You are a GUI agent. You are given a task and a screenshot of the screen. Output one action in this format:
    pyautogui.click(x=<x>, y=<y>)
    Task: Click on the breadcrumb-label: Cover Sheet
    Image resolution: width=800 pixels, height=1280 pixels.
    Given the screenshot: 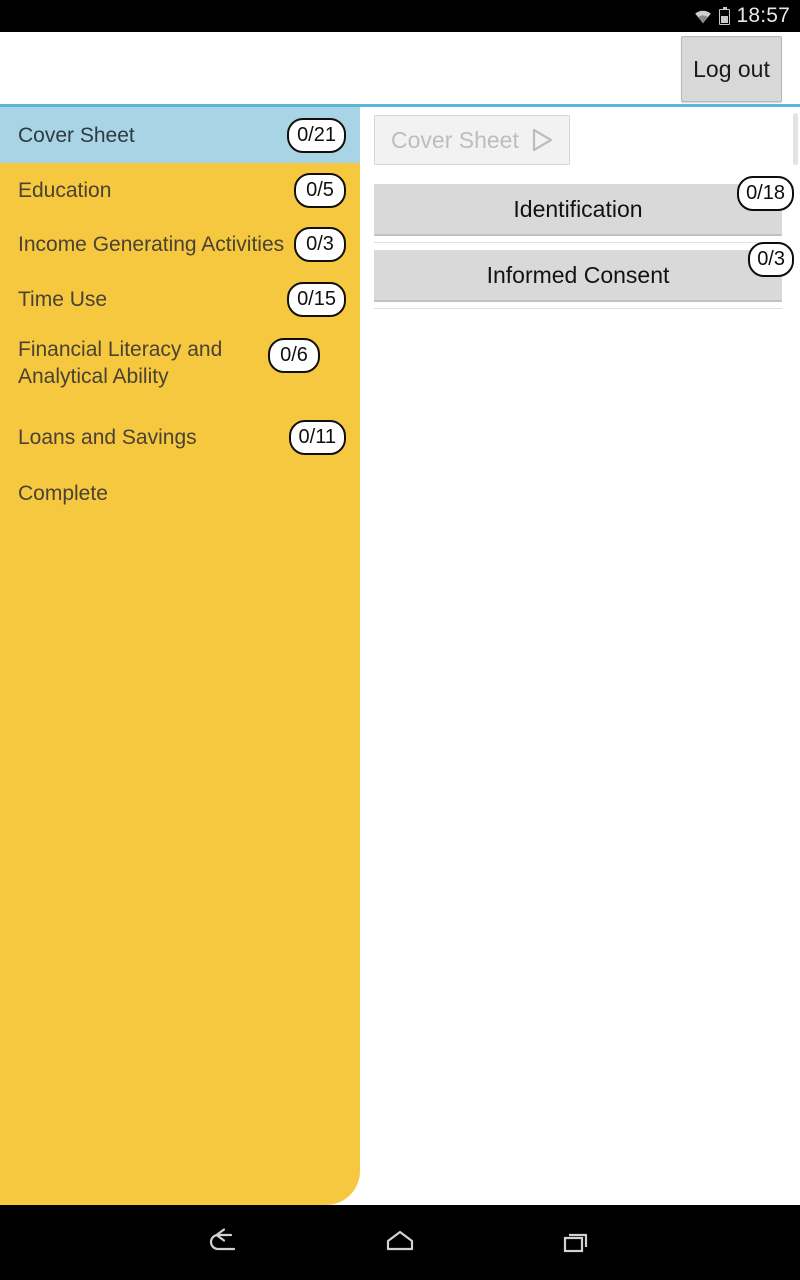 What is the action you would take?
    pyautogui.click(x=455, y=139)
    